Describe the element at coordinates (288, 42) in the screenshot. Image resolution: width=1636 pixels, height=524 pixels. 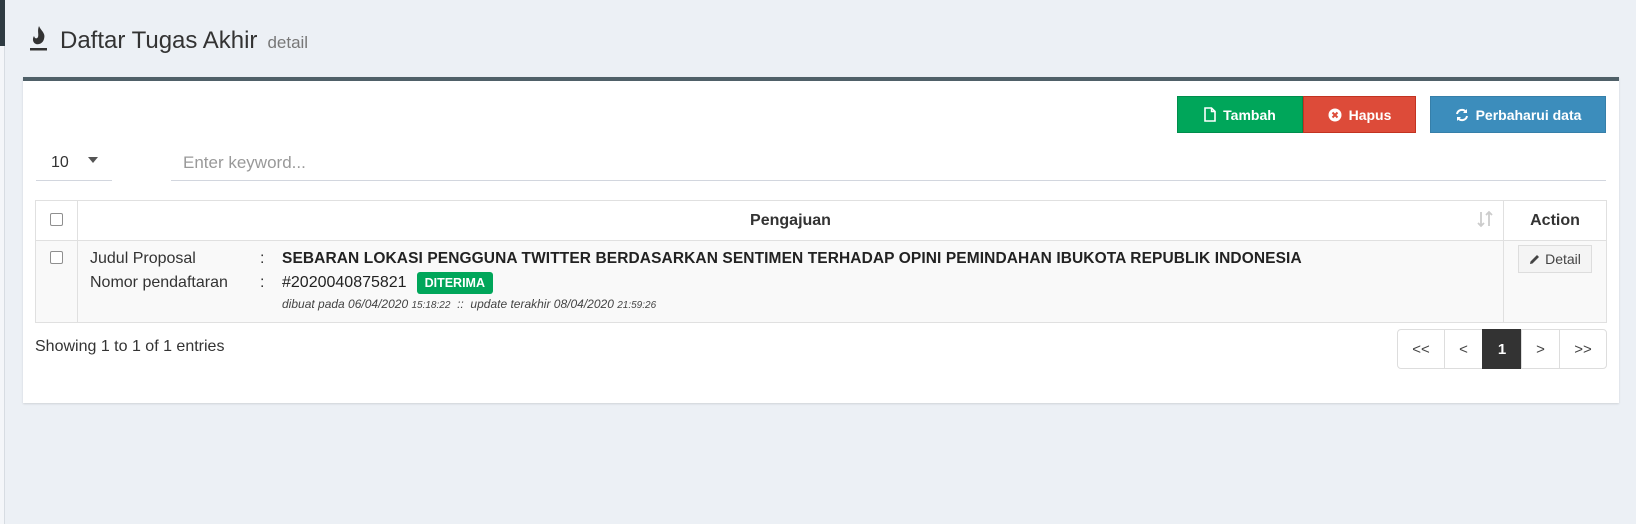
I see `page-subtitle: detail` at that location.